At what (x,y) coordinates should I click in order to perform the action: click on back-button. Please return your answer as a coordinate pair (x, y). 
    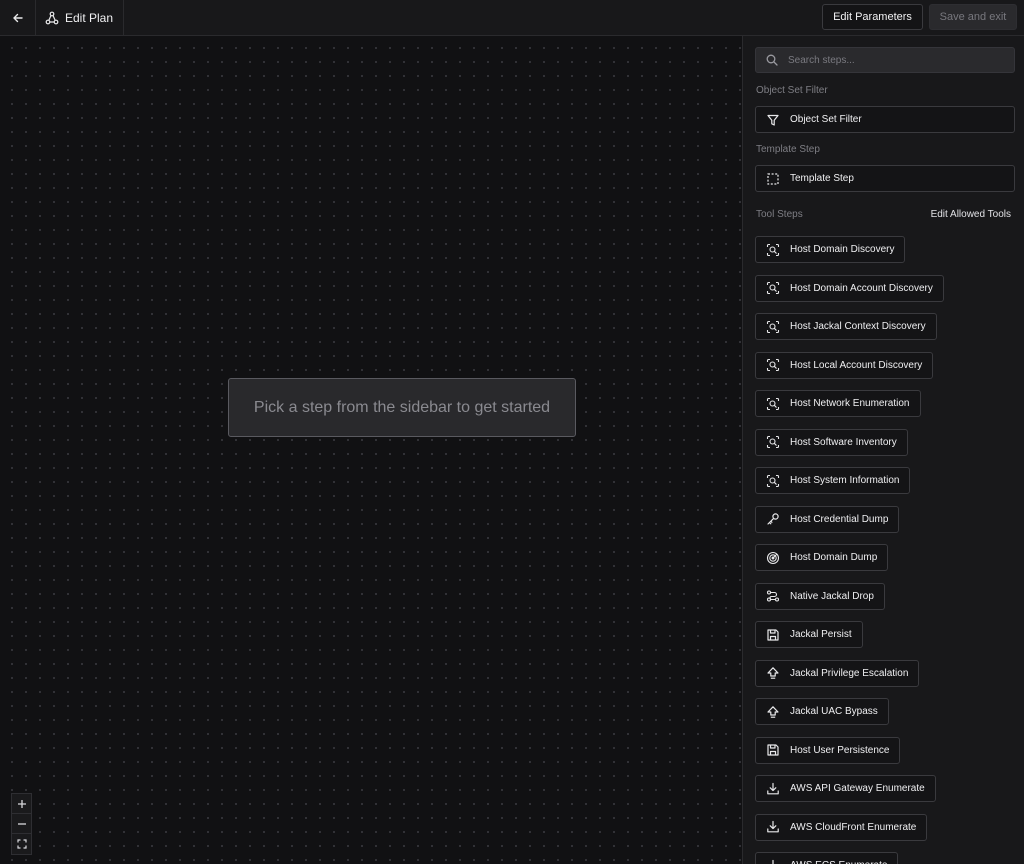
    Looking at the image, I should click on (18, 17).